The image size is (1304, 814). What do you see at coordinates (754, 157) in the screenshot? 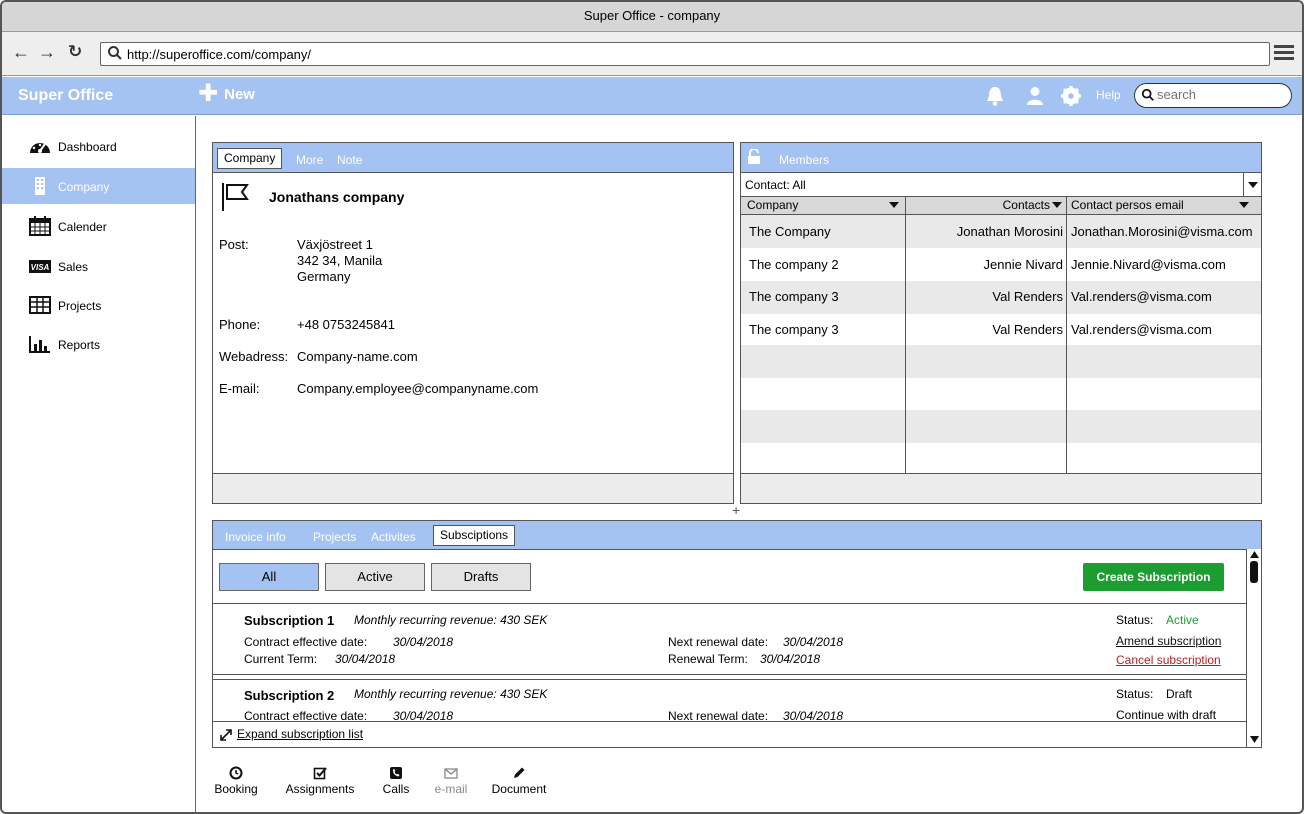
I see `unlock-icon` at bounding box center [754, 157].